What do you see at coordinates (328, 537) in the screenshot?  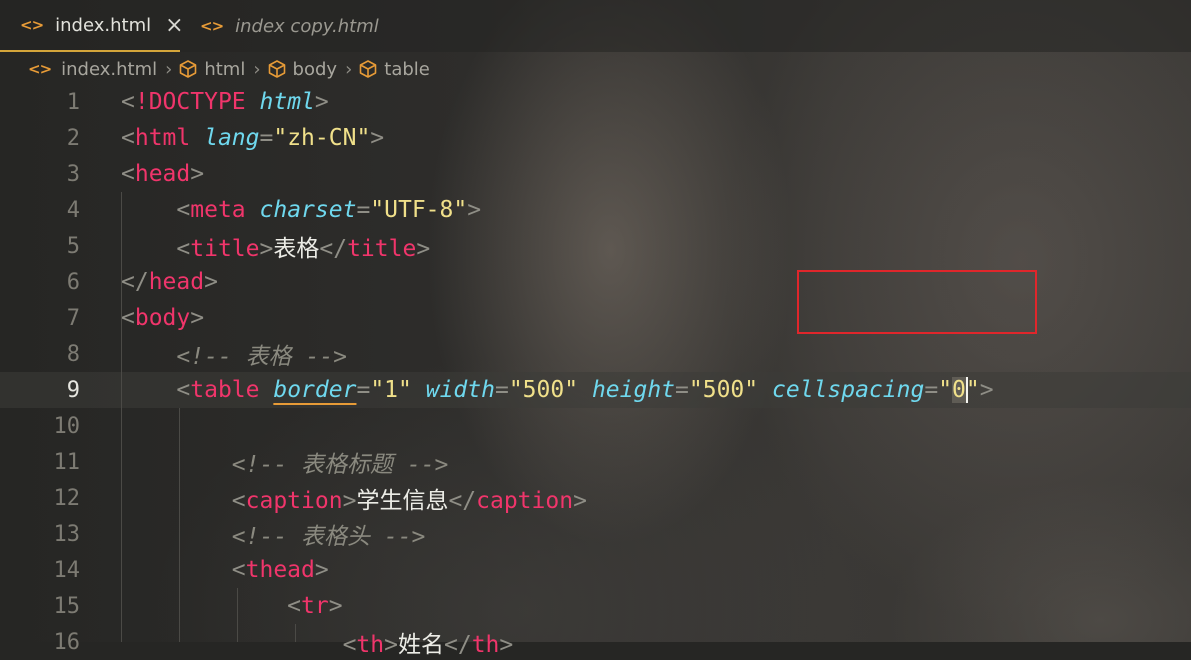 I see `comment: <!-- 表格头 -->` at bounding box center [328, 537].